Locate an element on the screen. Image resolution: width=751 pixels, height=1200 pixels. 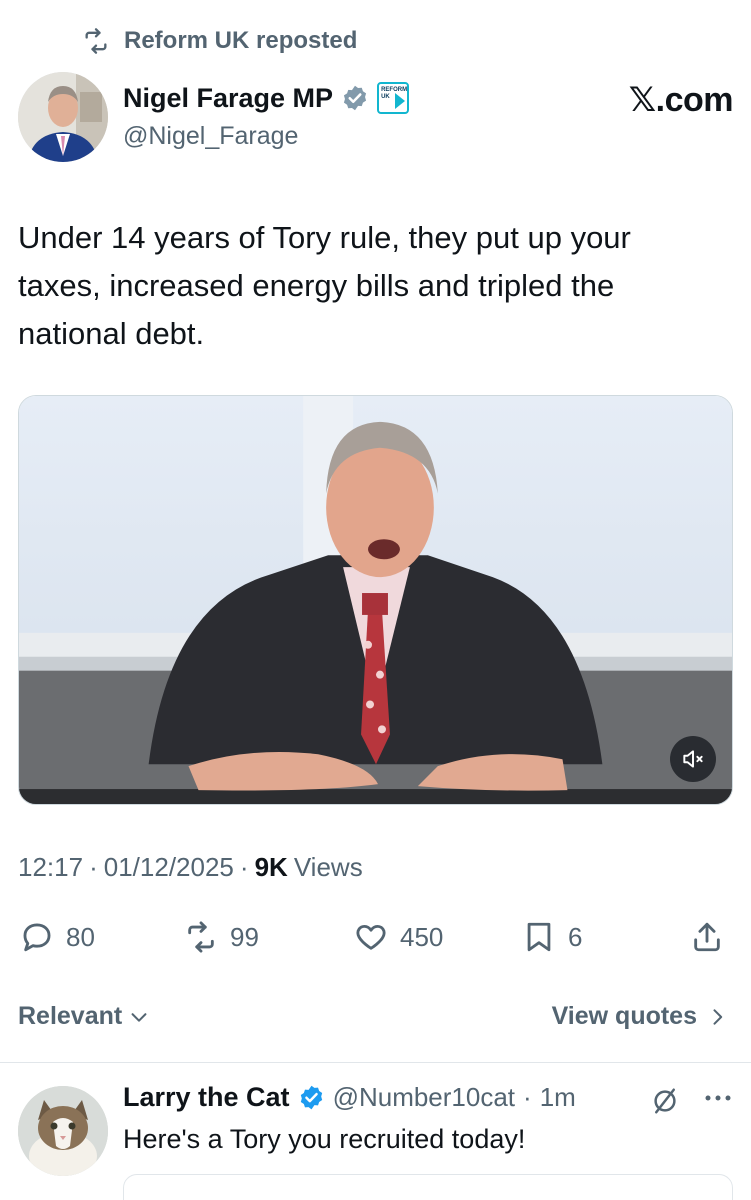
reply-author-name: Larry the Cat is located at coordinates (206, 1097).